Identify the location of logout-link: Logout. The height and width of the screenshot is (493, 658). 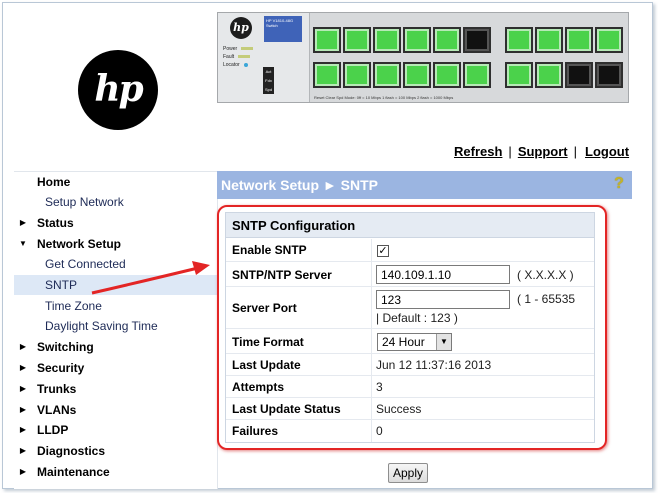
(607, 151).